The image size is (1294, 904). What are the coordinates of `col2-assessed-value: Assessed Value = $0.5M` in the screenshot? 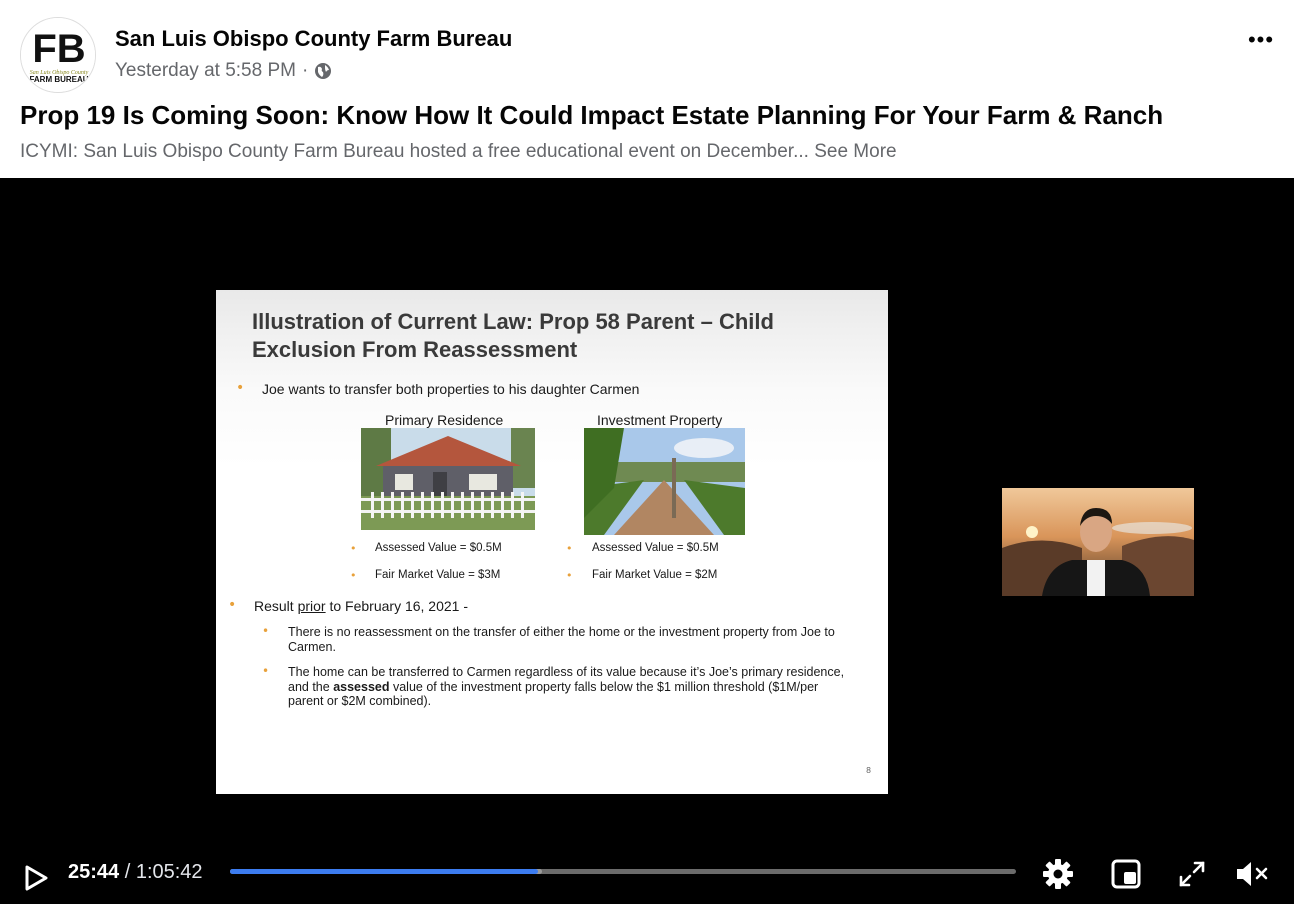 It's located at (655, 548).